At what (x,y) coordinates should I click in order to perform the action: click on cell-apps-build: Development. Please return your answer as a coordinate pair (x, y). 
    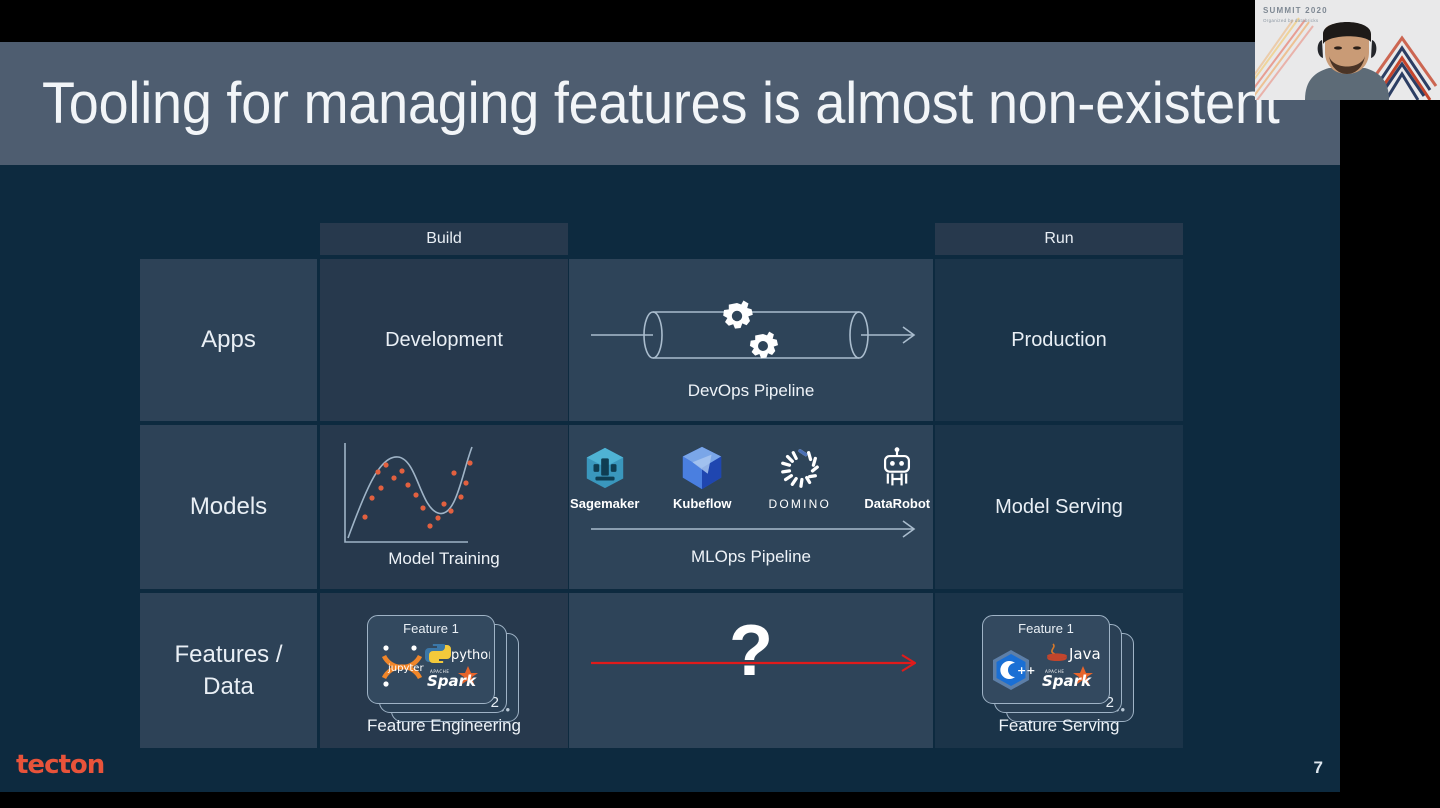
    Looking at the image, I should click on (444, 340).